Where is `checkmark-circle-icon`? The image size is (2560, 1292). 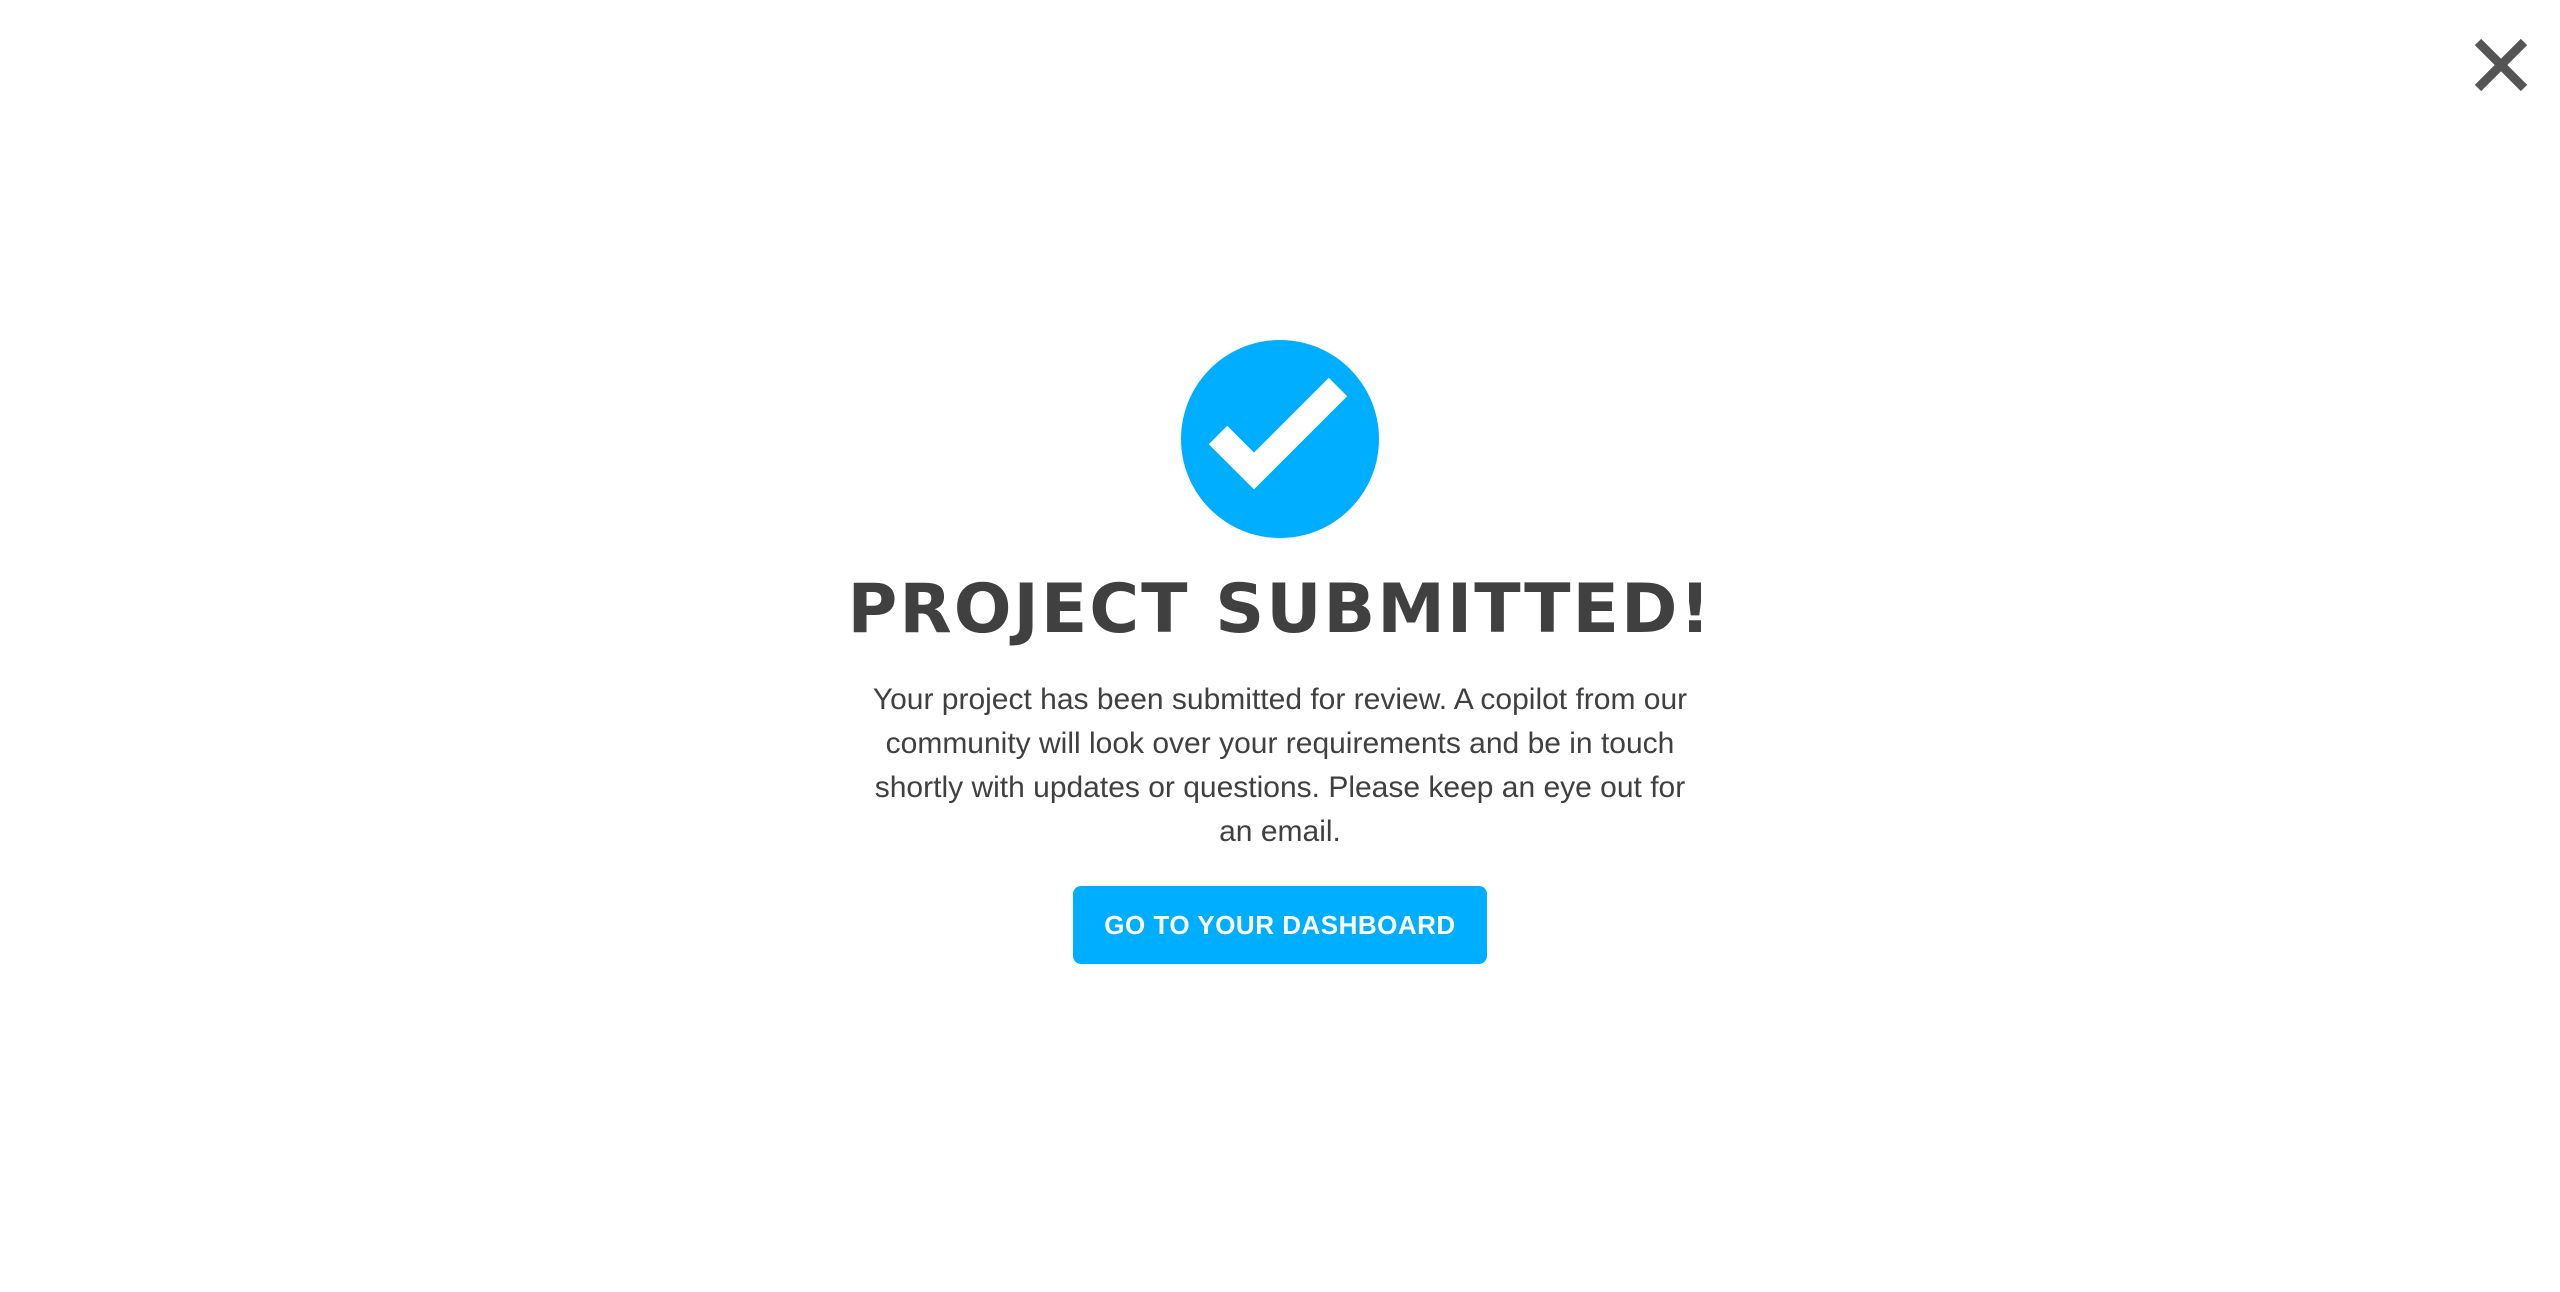
checkmark-circle-icon is located at coordinates (1280, 439).